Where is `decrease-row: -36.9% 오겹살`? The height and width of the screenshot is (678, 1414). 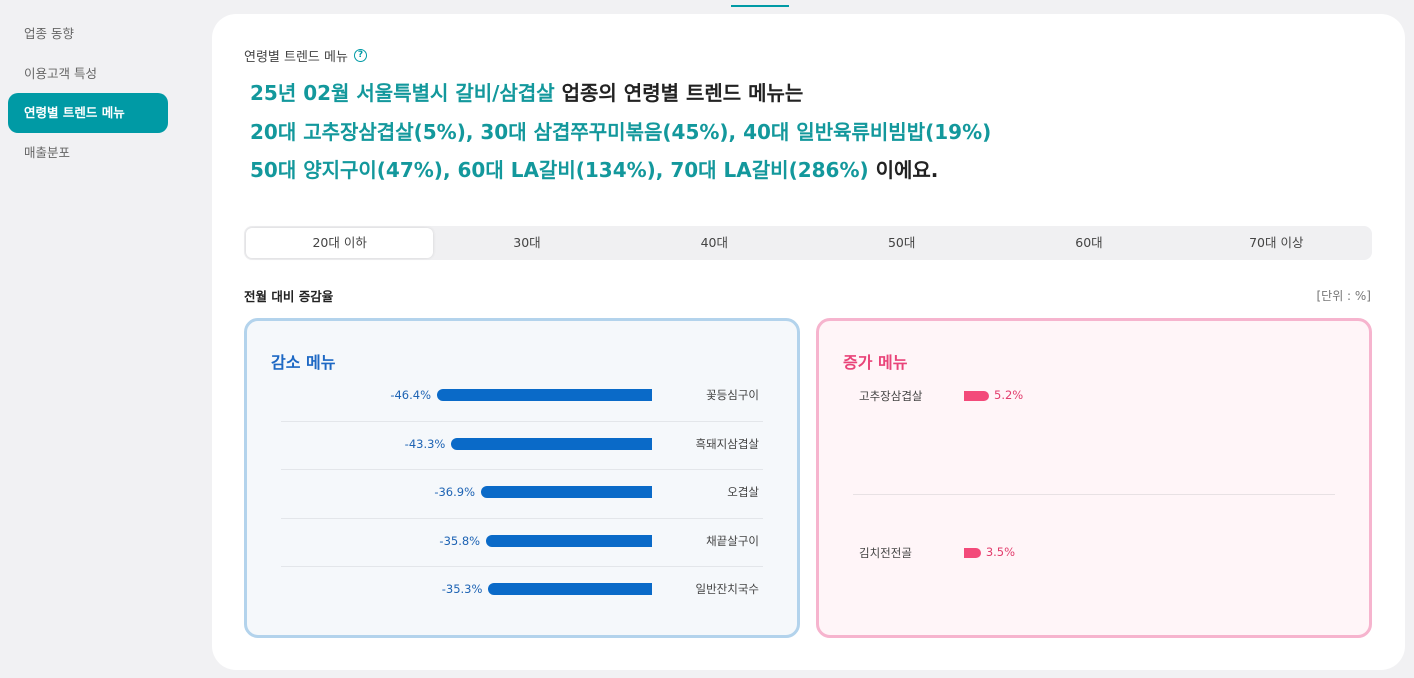
decrease-row: -36.9% 오겹살 is located at coordinates (522, 494).